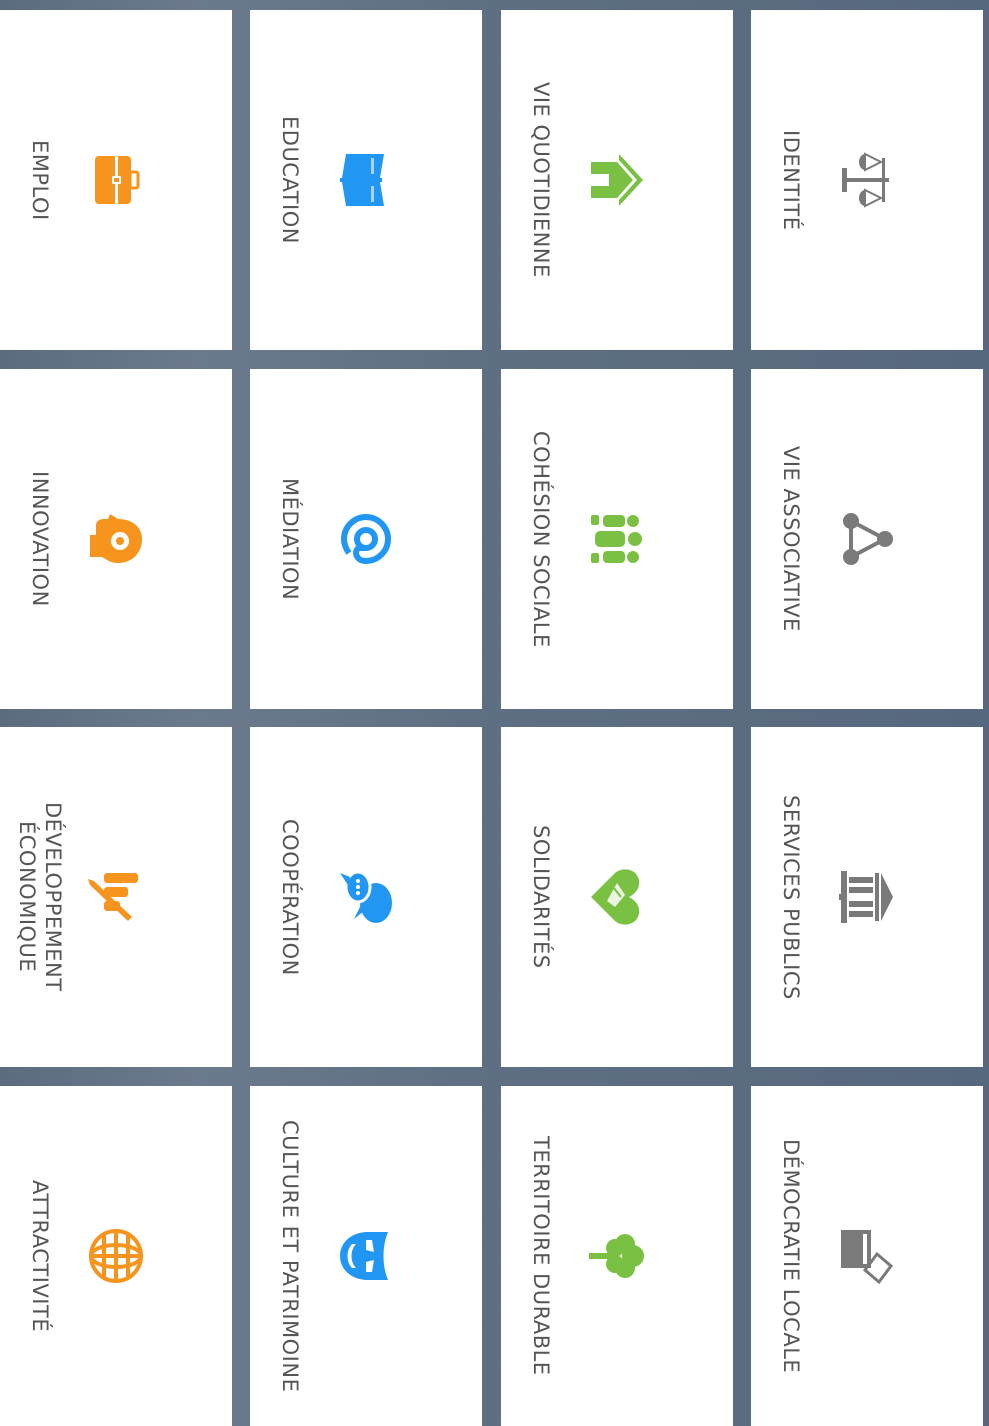  I want to click on tile-developpement-economique: DÉVELOPPEMENT ÉCONOMIQUE, so click(116, 897).